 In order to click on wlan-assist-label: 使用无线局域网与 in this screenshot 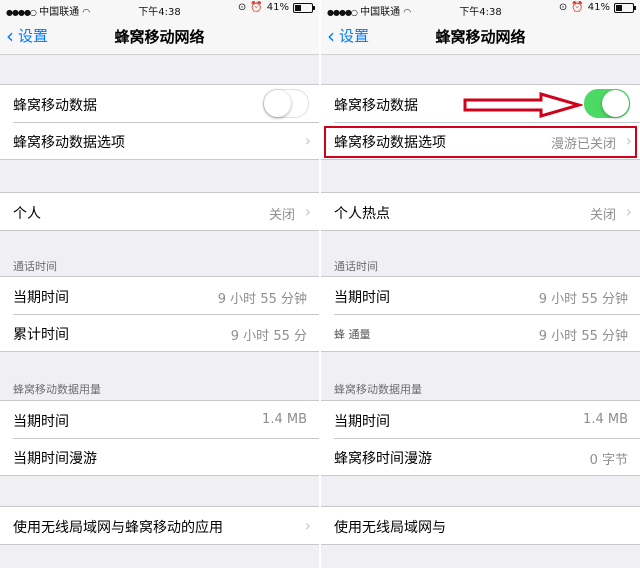, I will do `click(390, 528)`.